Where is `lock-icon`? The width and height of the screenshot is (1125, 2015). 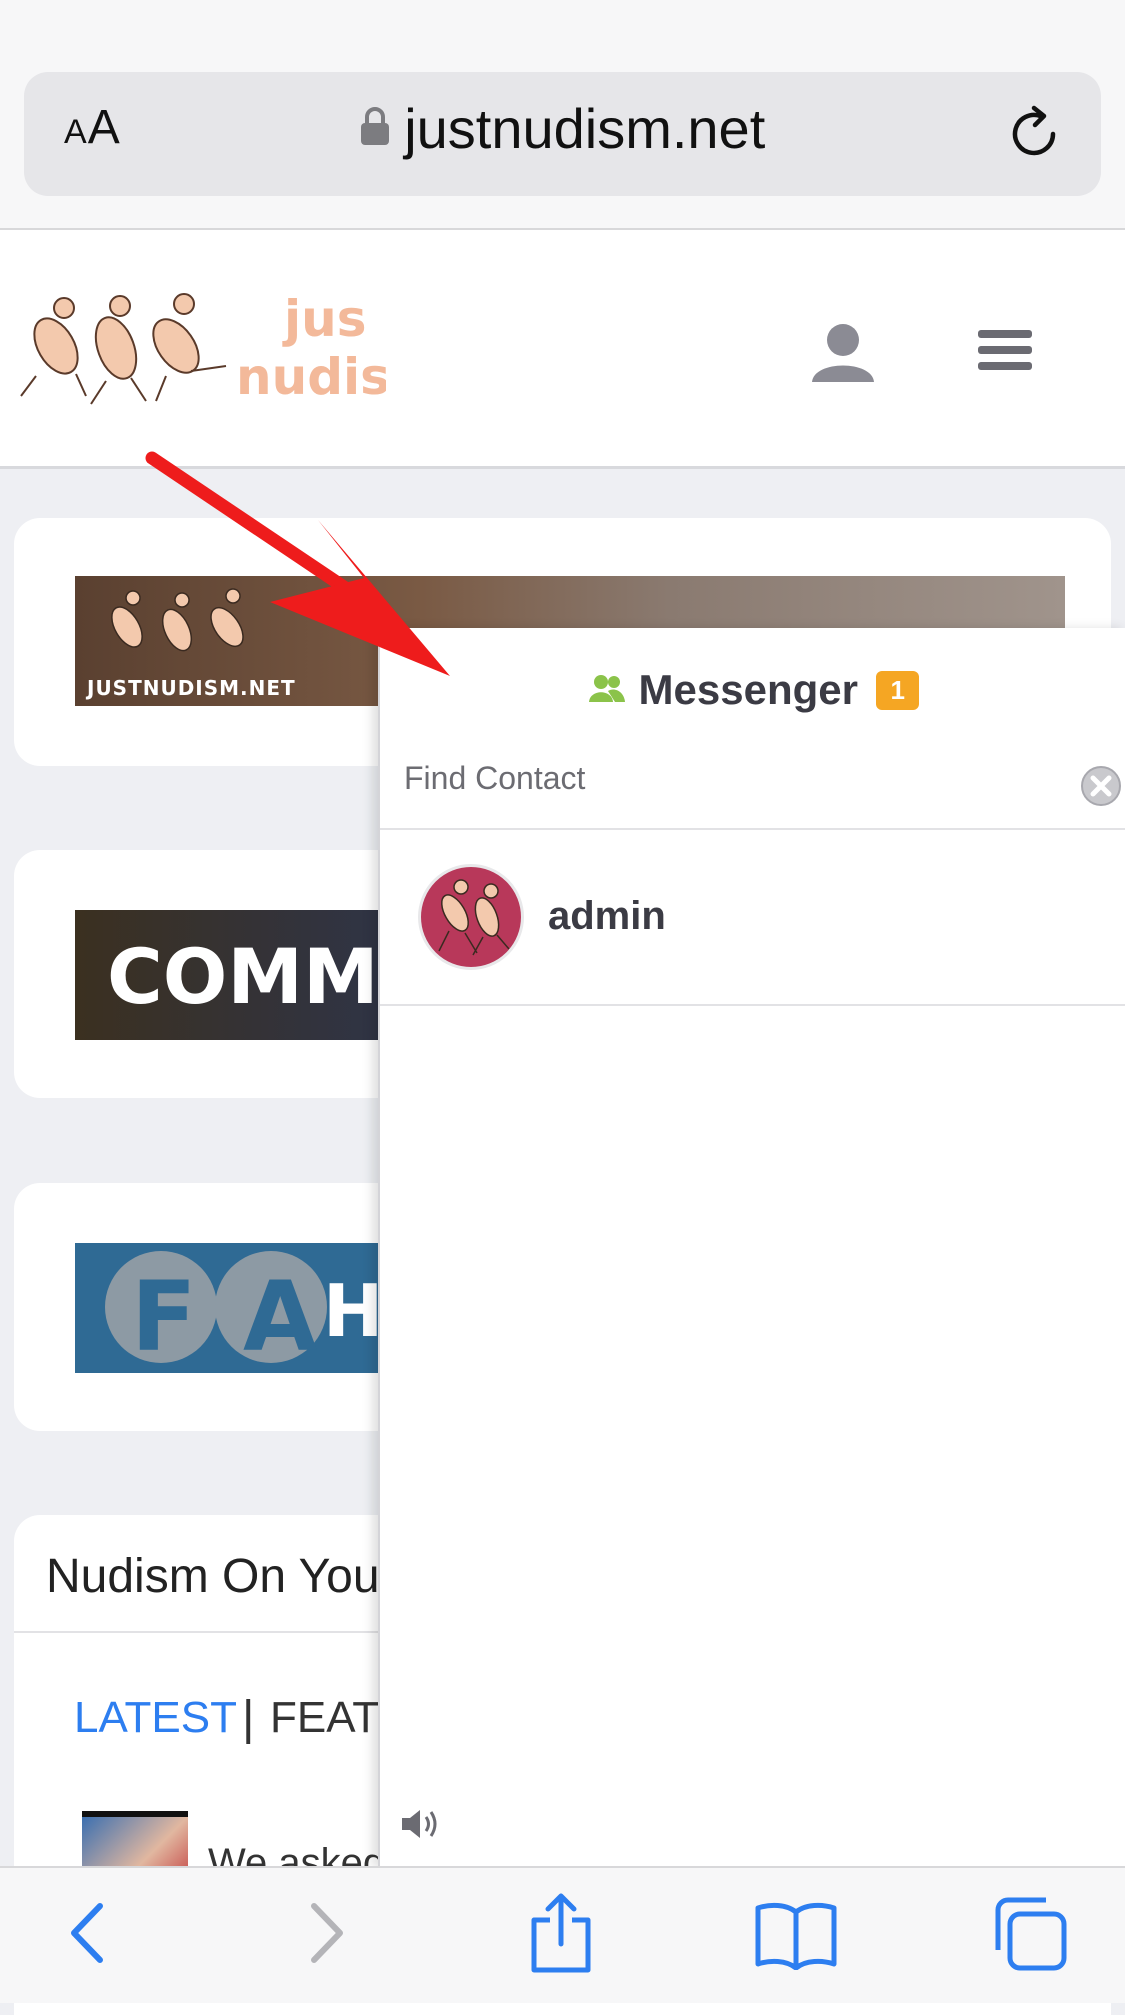
lock-icon is located at coordinates (375, 128).